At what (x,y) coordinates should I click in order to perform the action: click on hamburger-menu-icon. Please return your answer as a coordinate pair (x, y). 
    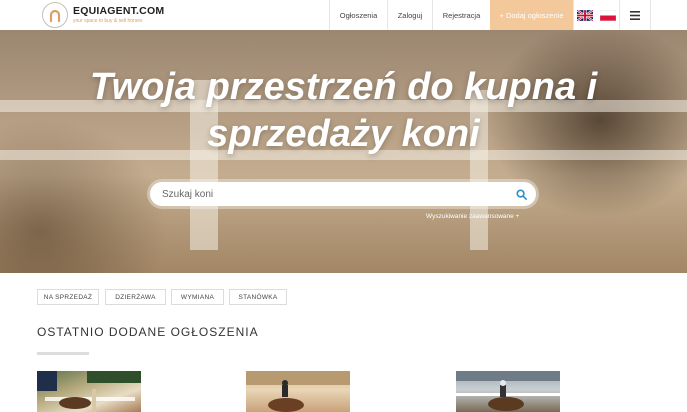
    Looking at the image, I should click on (635, 15).